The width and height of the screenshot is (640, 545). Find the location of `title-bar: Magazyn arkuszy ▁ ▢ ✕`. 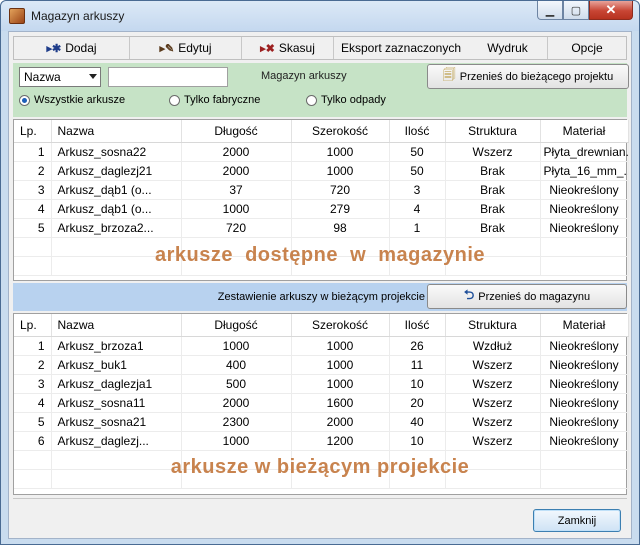

title-bar: Magazyn arkuszy ▁ ▢ ✕ is located at coordinates (320, 16).